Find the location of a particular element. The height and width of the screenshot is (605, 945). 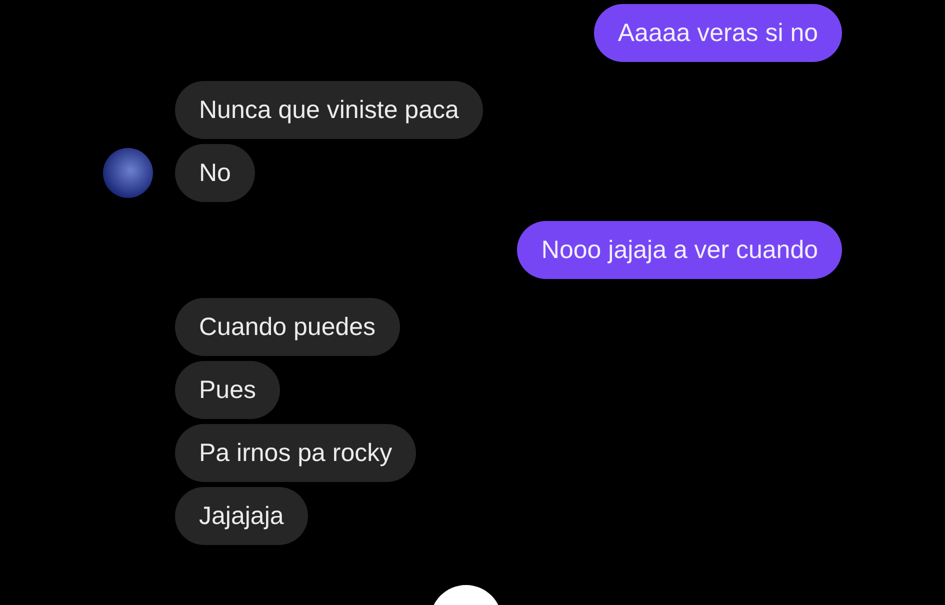

message-bubble: Nooo jajaja a ver cuando is located at coordinates (679, 250).